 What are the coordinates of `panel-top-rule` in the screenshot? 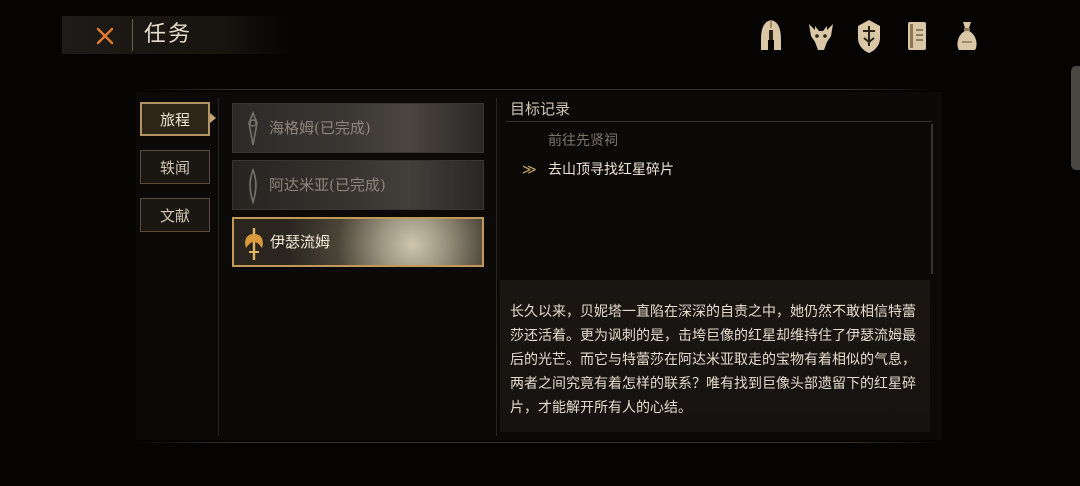 It's located at (539, 89).